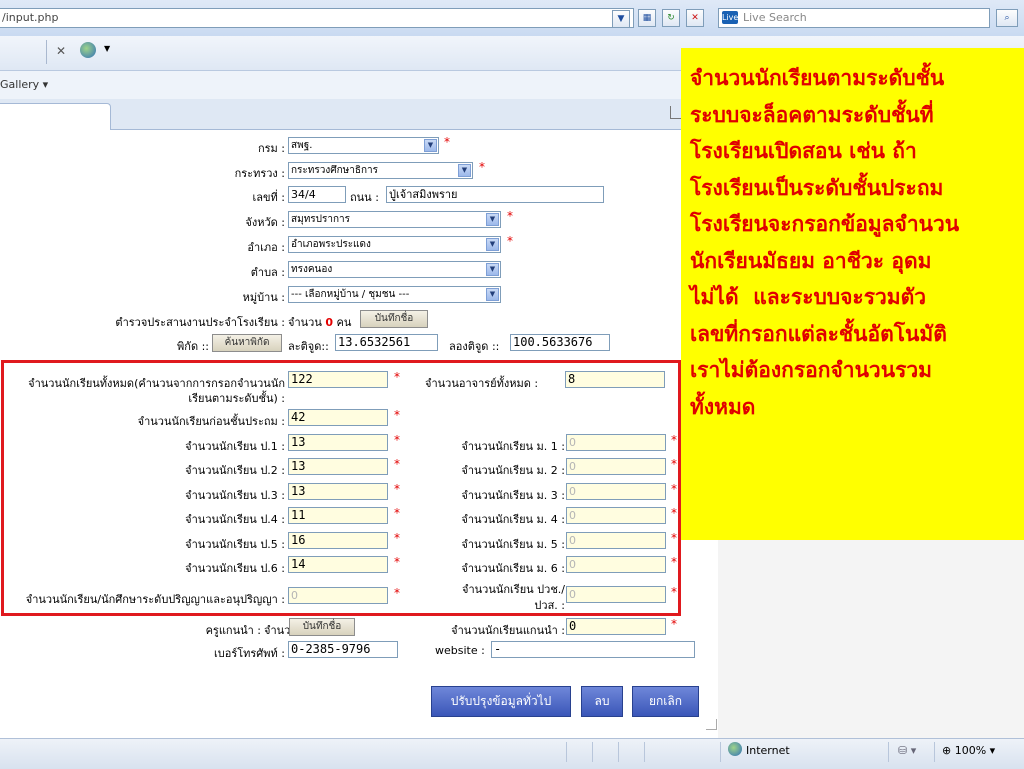 This screenshot has width=1024, height=769. I want to click on save-police-names-button: บันทึกชื่อ, so click(394, 319).